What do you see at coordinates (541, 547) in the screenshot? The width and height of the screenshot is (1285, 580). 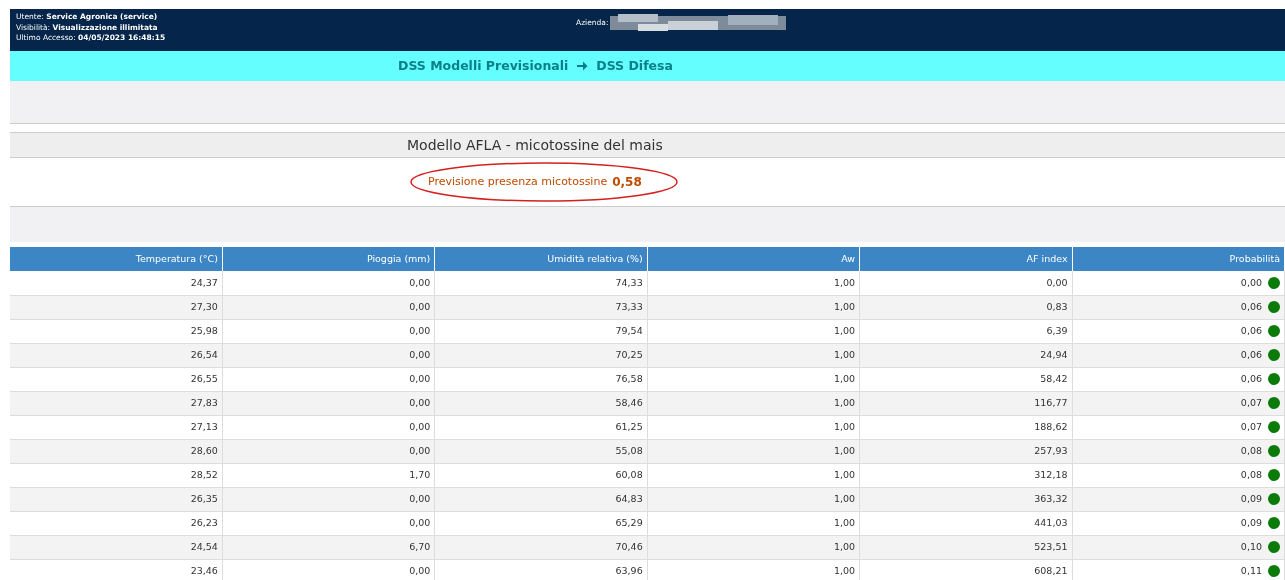 I see `table-cell: 70,46` at bounding box center [541, 547].